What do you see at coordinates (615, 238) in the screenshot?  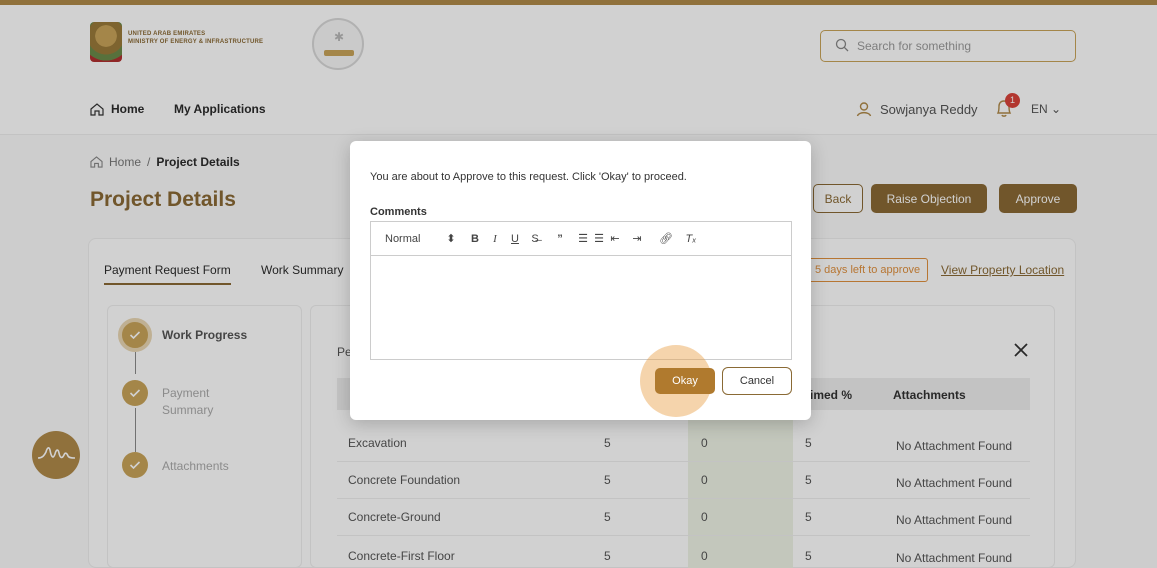 I see `outdent-icon: ⇤` at bounding box center [615, 238].